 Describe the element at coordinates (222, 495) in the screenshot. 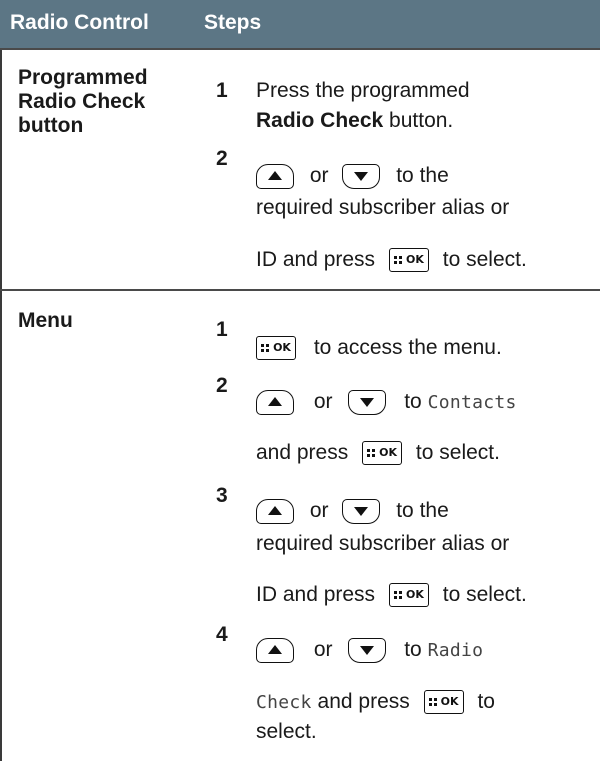

I see `step-number: 3` at that location.